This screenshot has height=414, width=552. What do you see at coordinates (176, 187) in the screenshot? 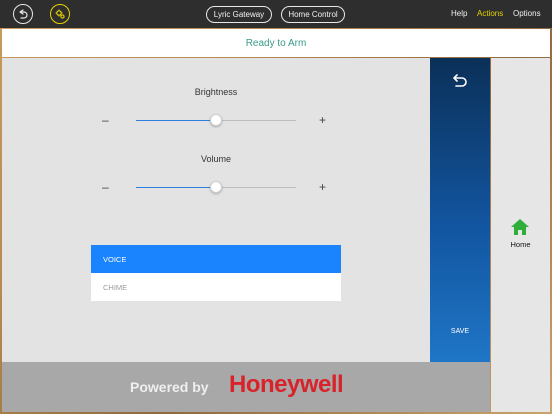
I see `volume-slider-fill` at bounding box center [176, 187].